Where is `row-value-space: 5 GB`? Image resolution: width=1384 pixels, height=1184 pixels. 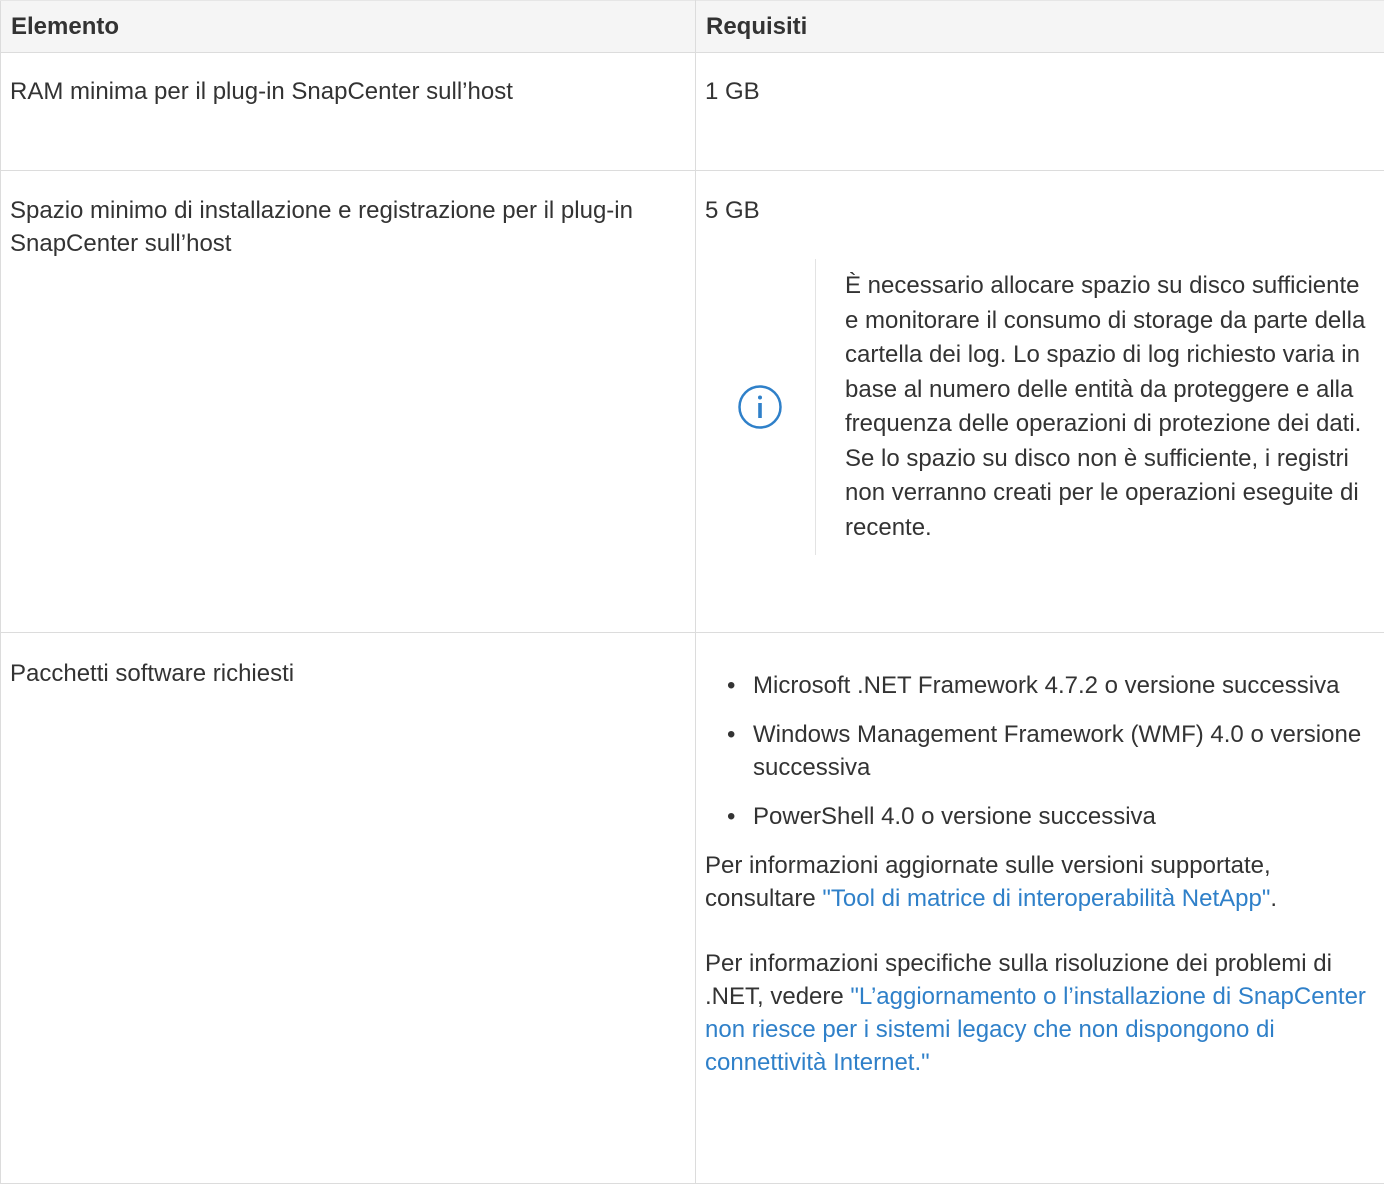 row-value-space: 5 GB is located at coordinates (1037, 210).